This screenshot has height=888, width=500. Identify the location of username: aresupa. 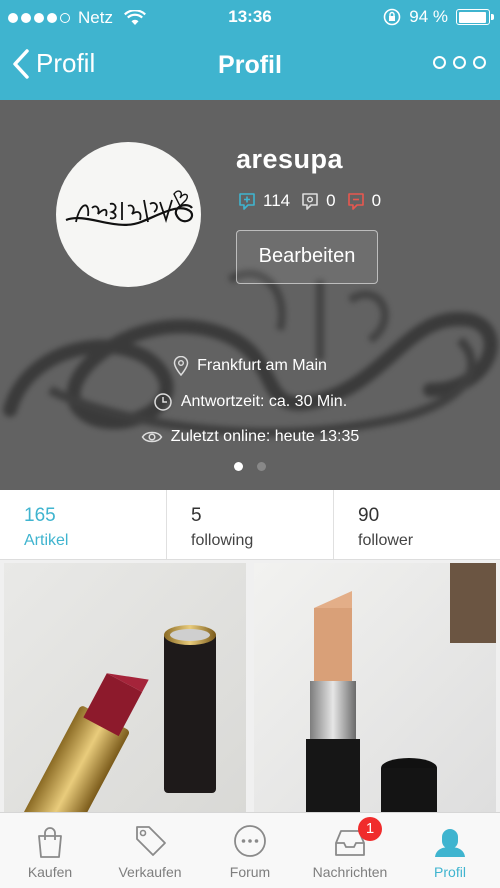
(290, 159).